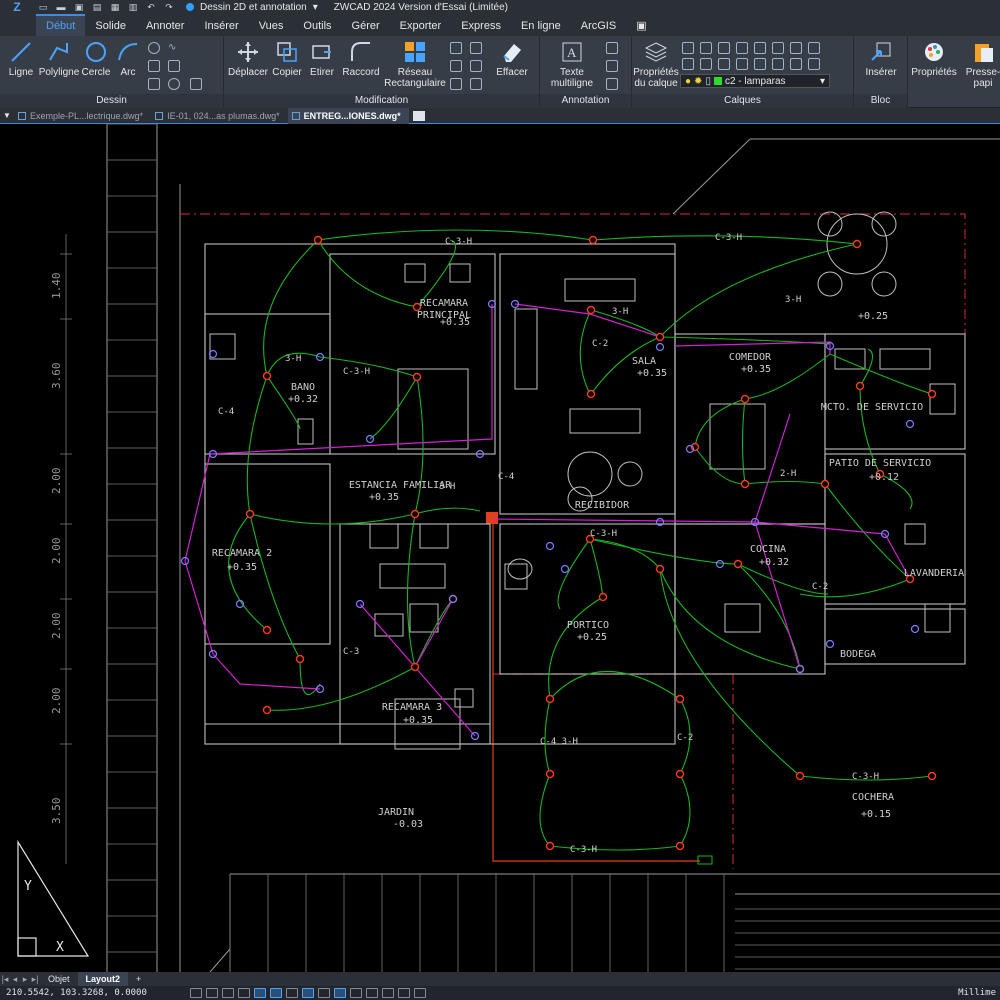  What do you see at coordinates (796, 64) in the screenshot?
I see `layer-current-icon` at bounding box center [796, 64].